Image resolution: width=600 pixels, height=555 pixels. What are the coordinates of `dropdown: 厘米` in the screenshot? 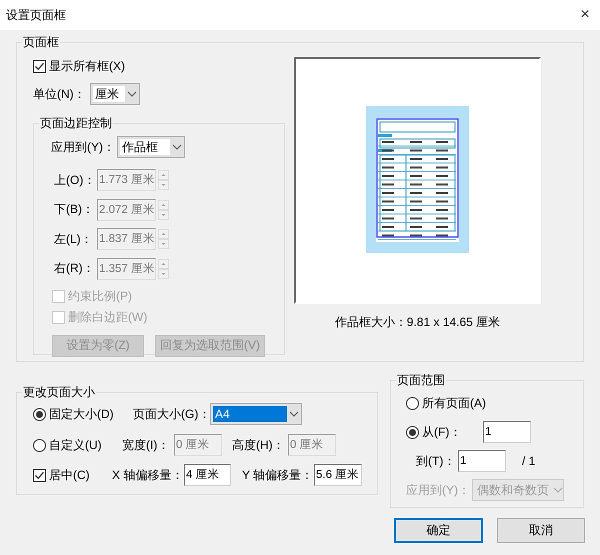 It's located at (115, 94).